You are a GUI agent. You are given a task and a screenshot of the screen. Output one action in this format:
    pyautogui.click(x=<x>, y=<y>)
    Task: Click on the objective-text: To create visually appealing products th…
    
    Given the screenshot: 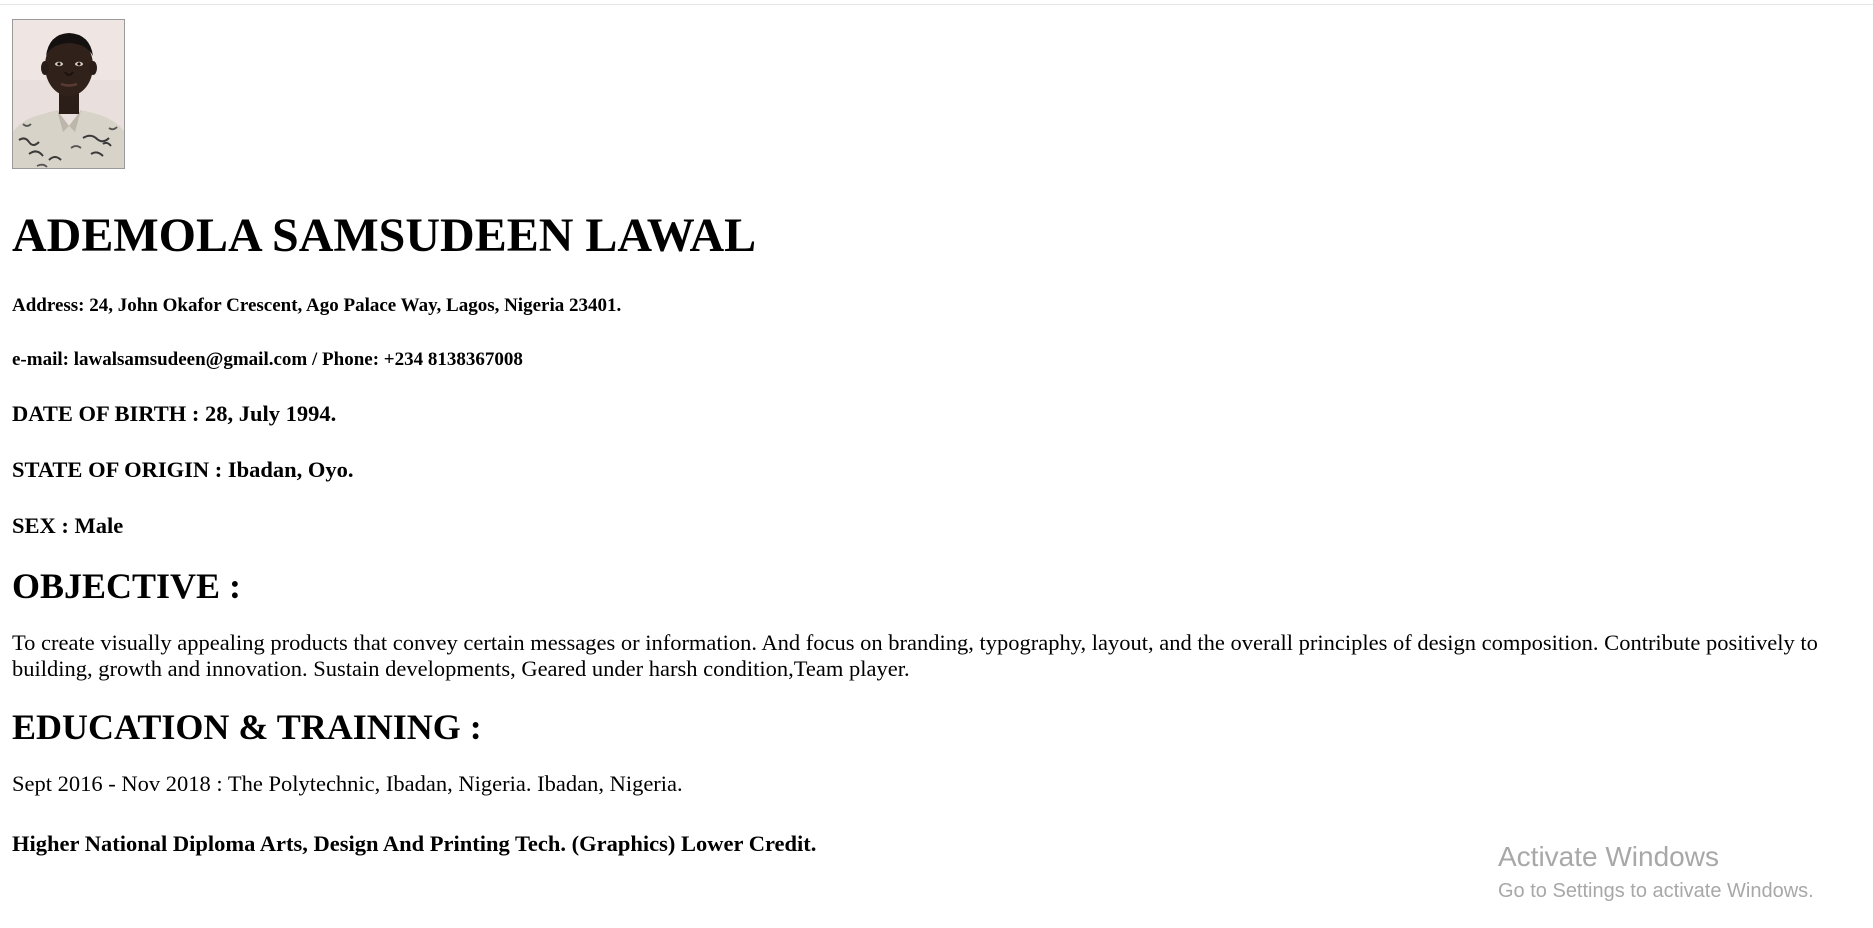 What is the action you would take?
    pyautogui.click(x=915, y=655)
    